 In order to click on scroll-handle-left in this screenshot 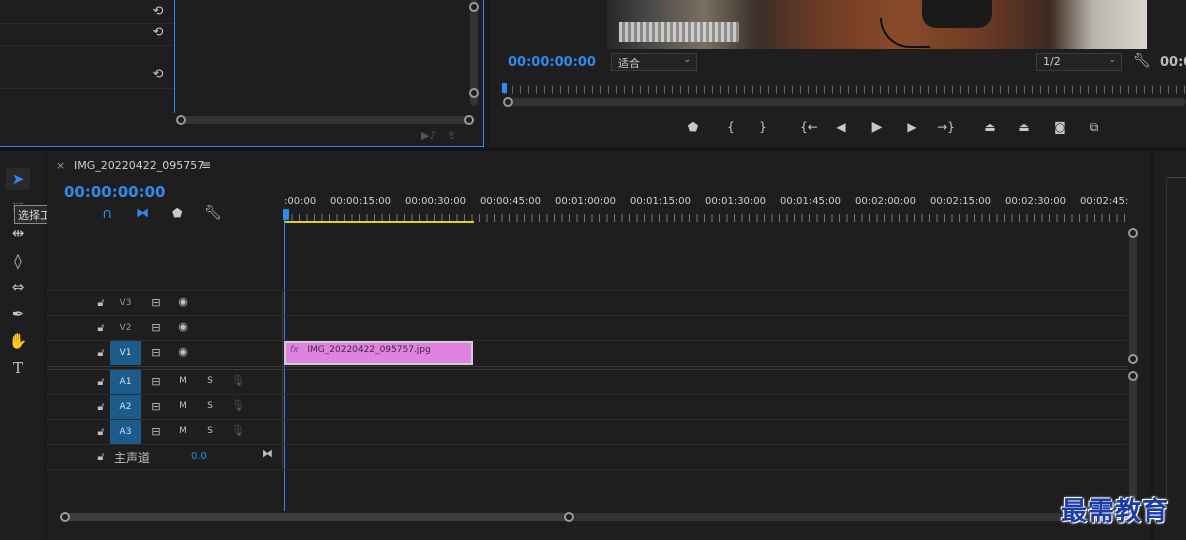, I will do `click(181, 120)`.